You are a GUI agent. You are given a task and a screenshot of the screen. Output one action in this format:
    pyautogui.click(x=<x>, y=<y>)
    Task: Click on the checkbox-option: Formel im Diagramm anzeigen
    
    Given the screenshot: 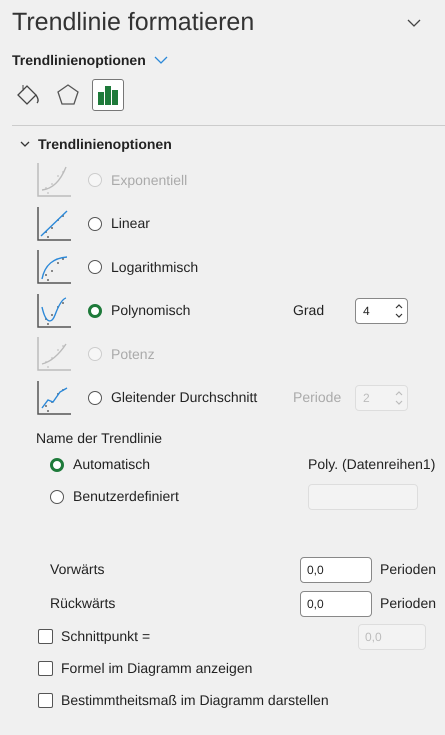 What is the action you would take?
    pyautogui.click(x=228, y=668)
    